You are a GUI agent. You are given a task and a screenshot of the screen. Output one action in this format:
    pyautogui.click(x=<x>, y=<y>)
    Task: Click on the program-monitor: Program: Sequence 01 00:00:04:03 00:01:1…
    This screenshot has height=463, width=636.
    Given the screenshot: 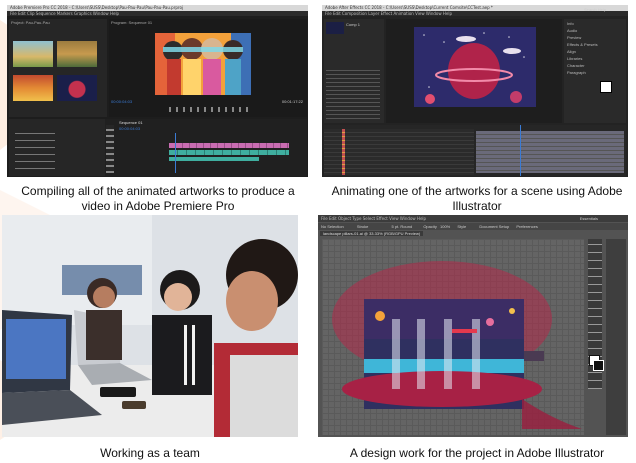 What is the action you would take?
    pyautogui.click(x=208, y=68)
    